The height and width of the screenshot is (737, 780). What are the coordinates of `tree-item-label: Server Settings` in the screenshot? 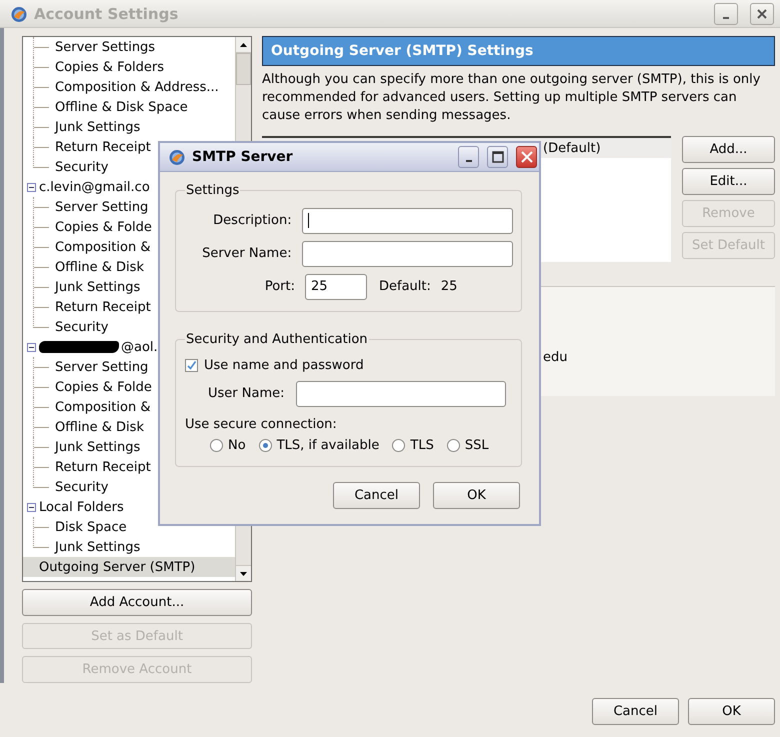 It's located at (105, 47).